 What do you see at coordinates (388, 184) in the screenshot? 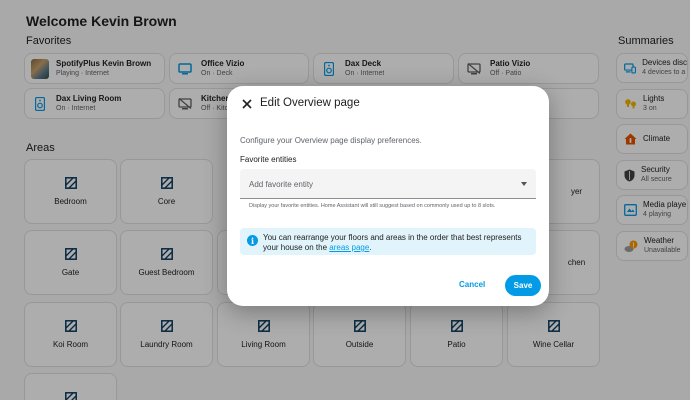
I see `favorite-entity-picker: Add favorite entity` at bounding box center [388, 184].